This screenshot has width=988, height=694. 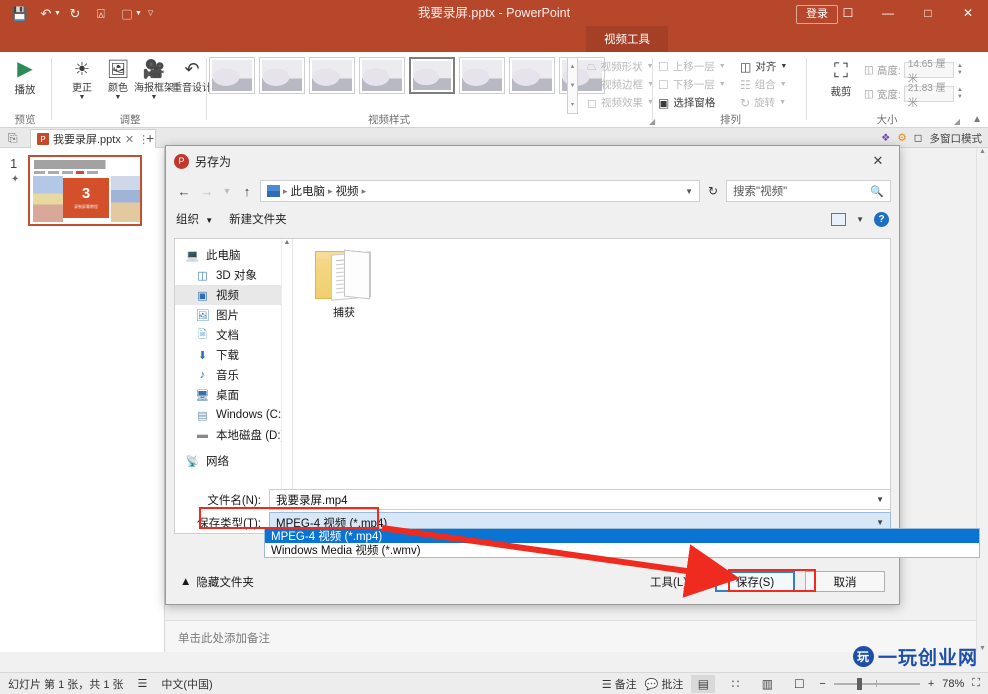 I want to click on multiwindow-icon: ◻, so click(x=918, y=138).